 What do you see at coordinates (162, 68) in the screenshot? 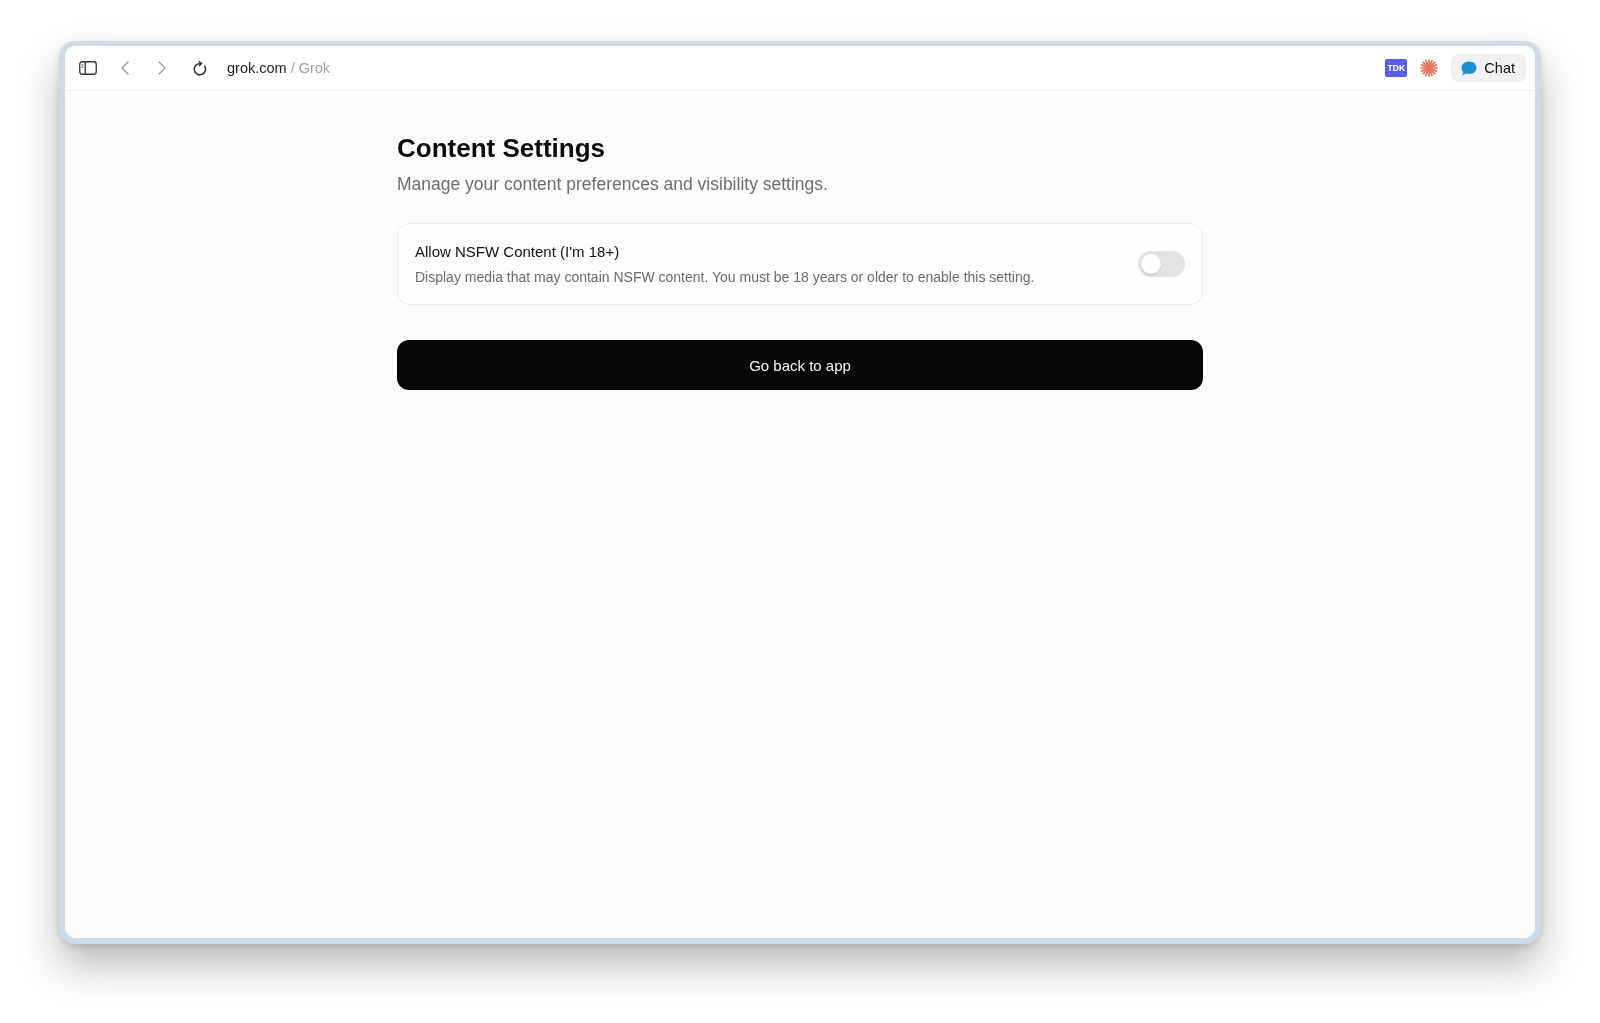
I see `forward-icon` at bounding box center [162, 68].